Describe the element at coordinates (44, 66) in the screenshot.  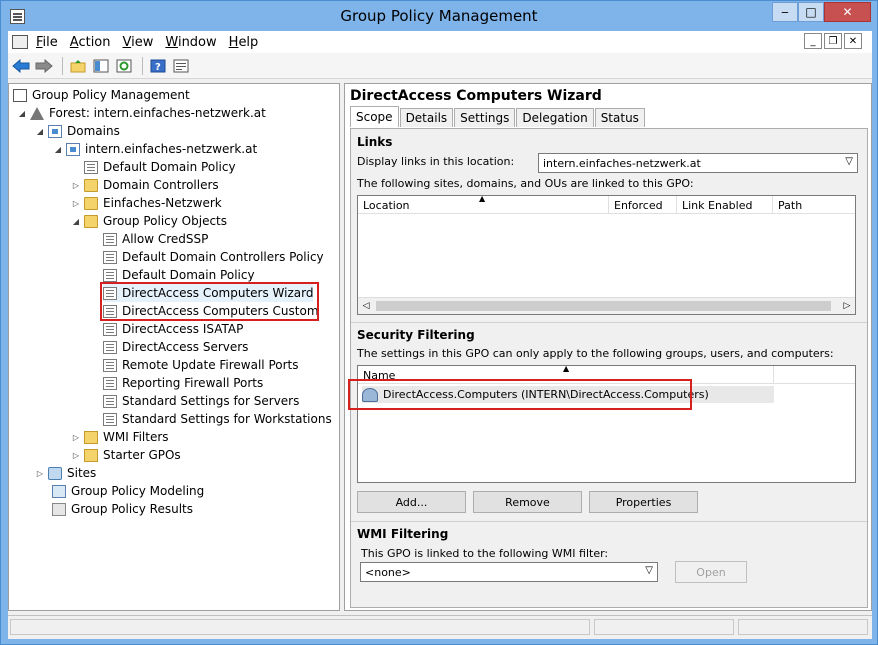
I see `forward-icon` at that location.